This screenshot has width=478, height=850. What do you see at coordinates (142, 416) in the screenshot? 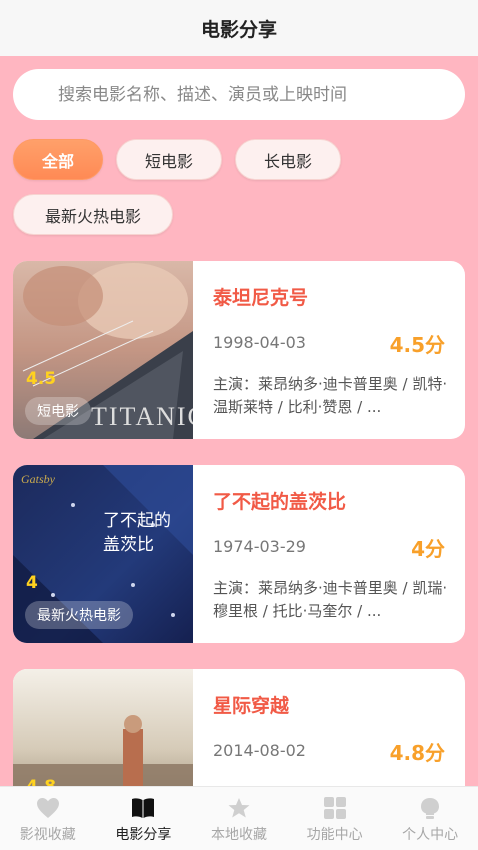
I see `poster-title-text: TITANIC` at bounding box center [142, 416].